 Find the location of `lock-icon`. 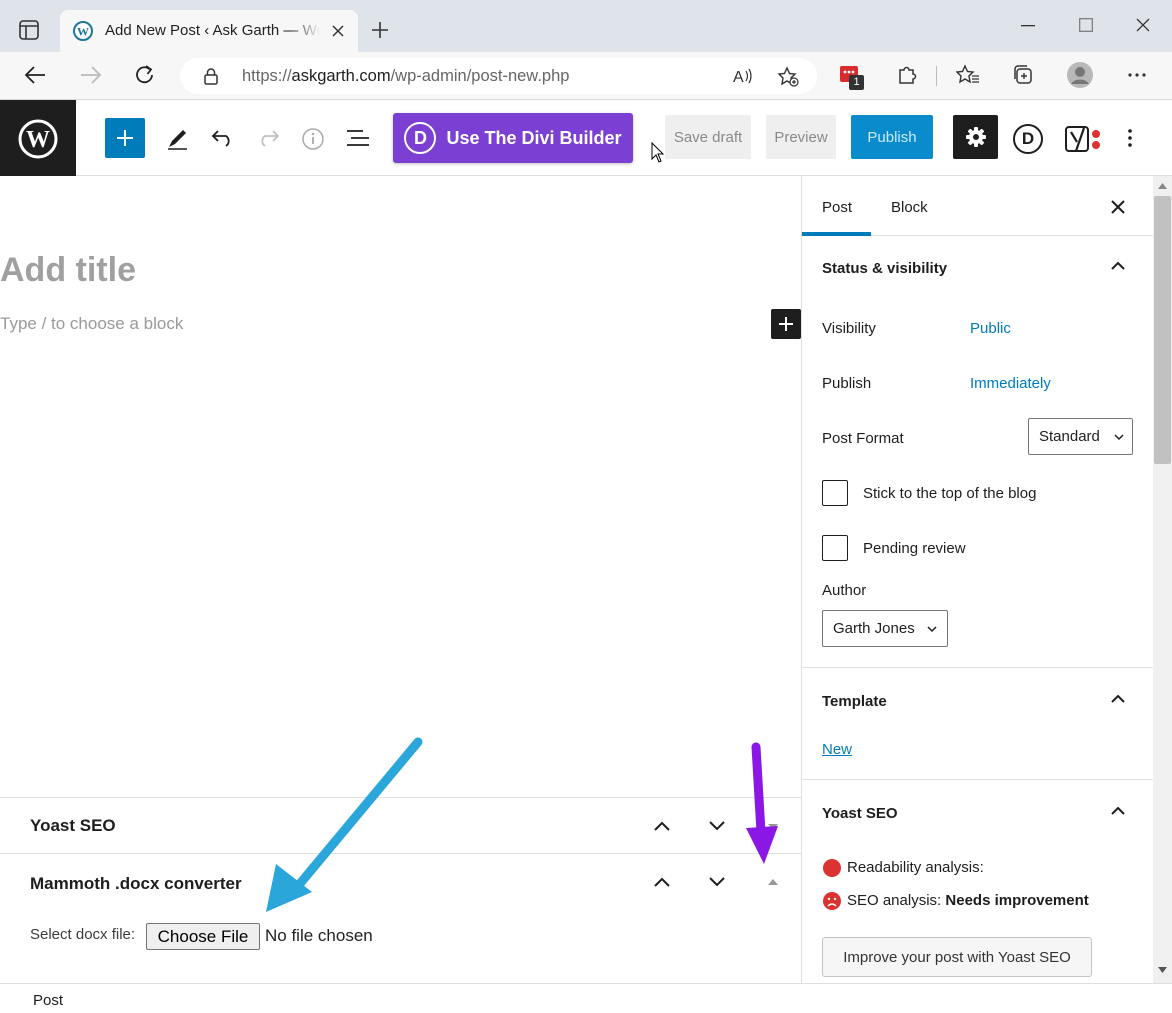

lock-icon is located at coordinates (211, 76).